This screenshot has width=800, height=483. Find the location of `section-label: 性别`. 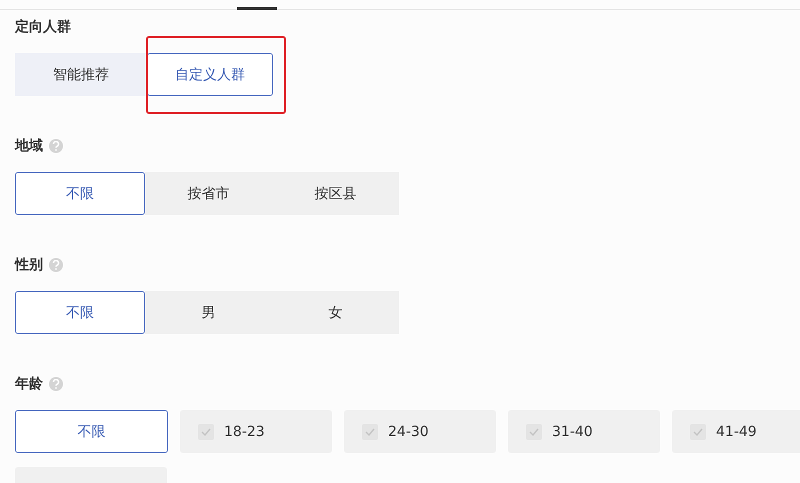

section-label: 性别 is located at coordinates (29, 265).